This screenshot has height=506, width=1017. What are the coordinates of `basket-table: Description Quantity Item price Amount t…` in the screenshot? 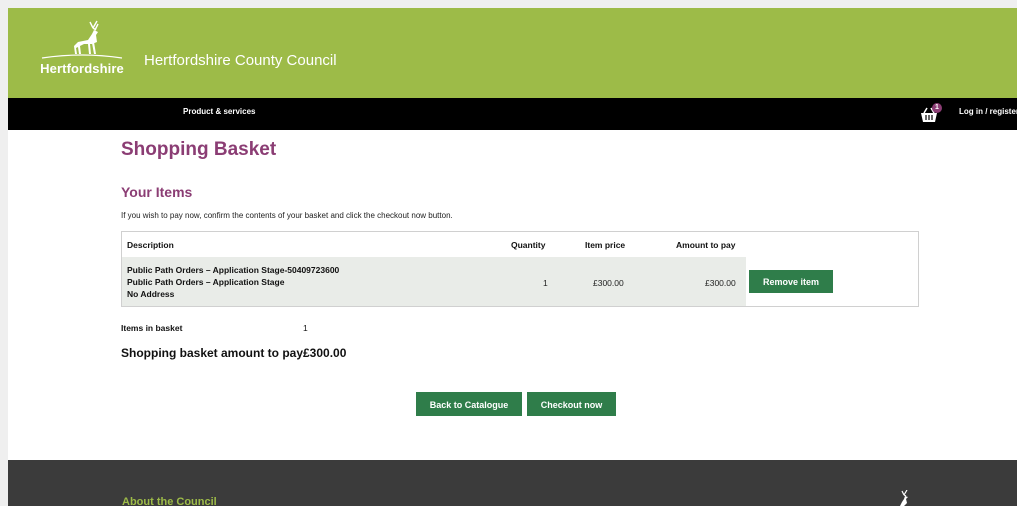 It's located at (520, 269).